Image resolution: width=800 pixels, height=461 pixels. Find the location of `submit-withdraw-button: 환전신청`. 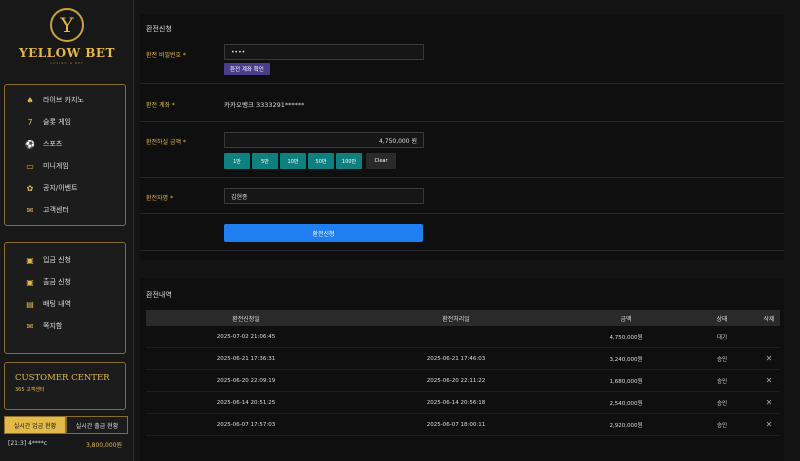

submit-withdraw-button: 환전신청 is located at coordinates (323, 233).